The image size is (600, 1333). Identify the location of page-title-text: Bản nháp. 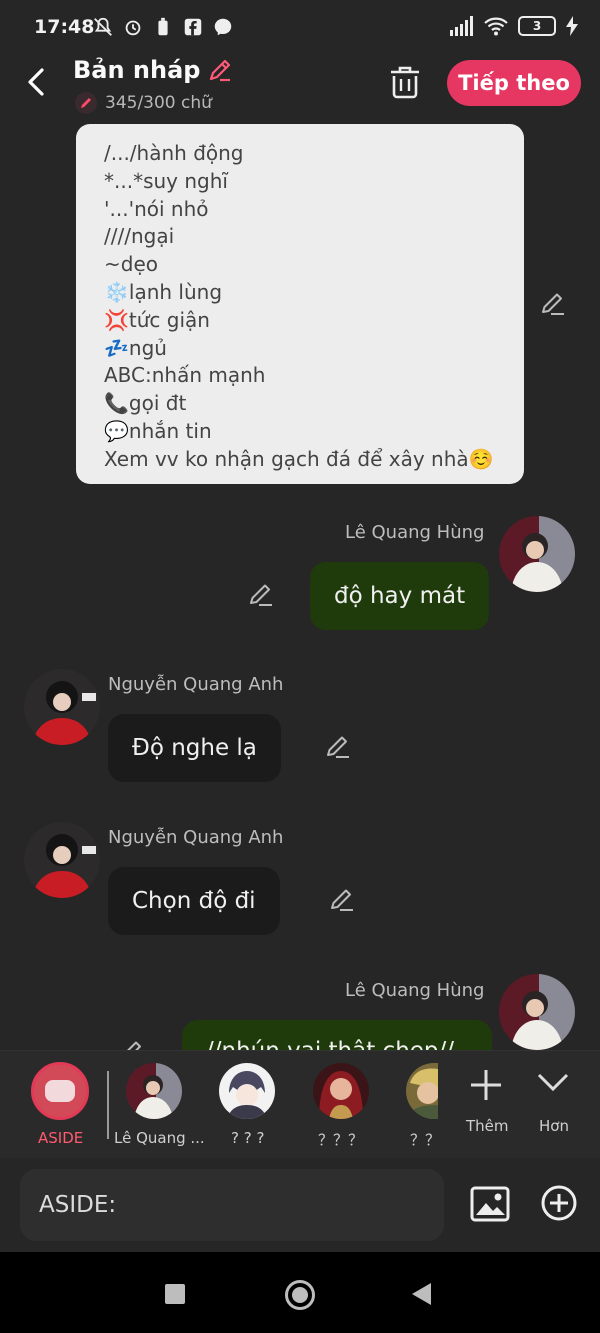
(137, 70).